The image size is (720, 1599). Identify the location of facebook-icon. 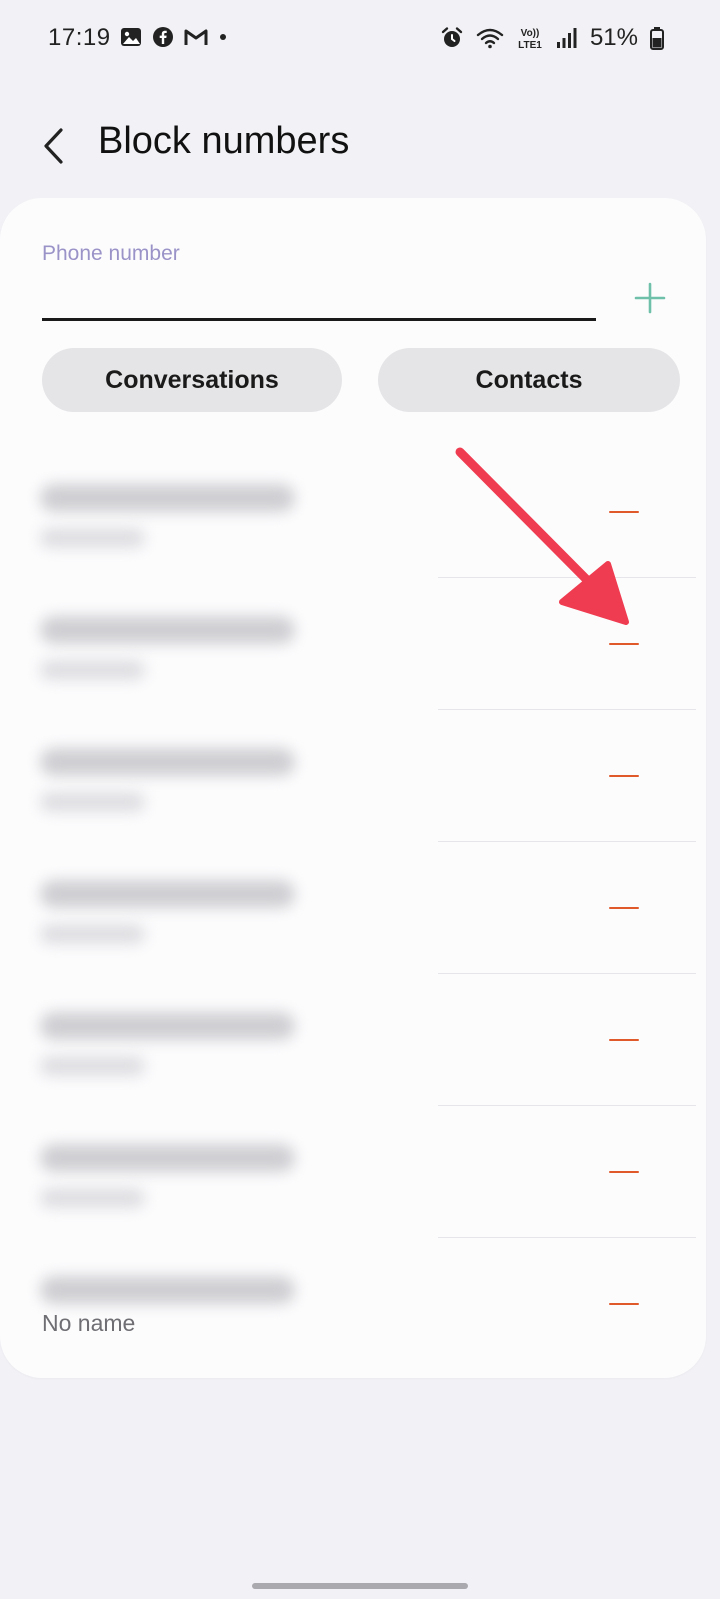
(163, 37).